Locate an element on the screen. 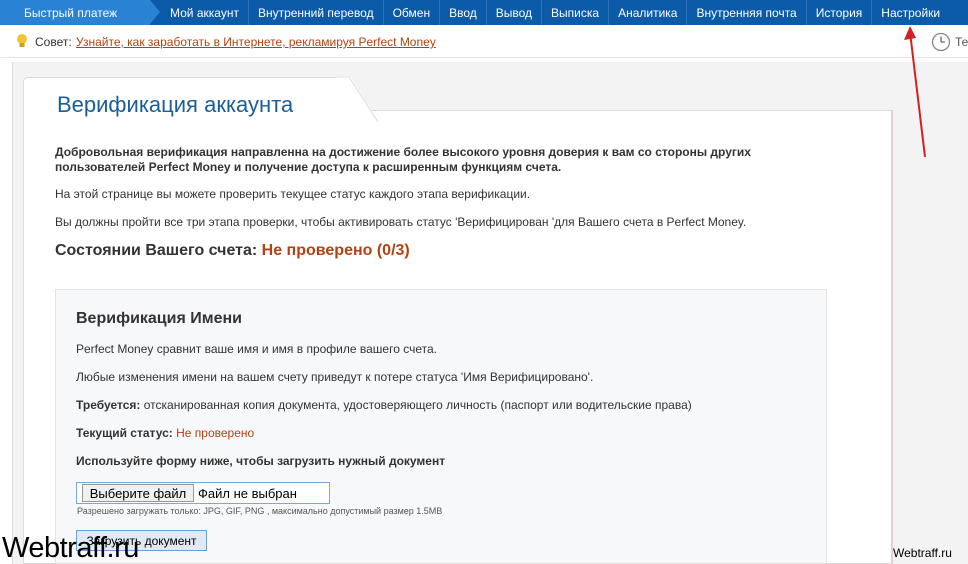 This screenshot has height=564, width=968. required-label: Требуется: is located at coordinates (108, 405).